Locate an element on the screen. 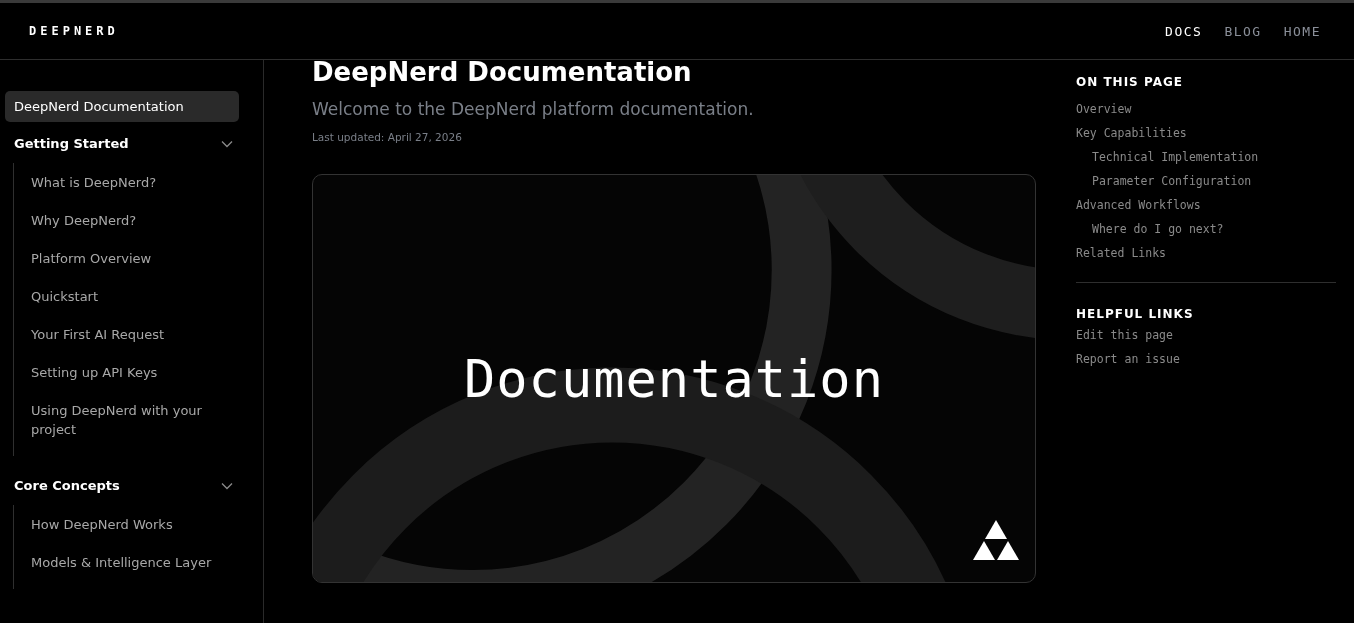 The height and width of the screenshot is (623, 1354). toc-heading: ON THIS PAGE is located at coordinates (1129, 82).